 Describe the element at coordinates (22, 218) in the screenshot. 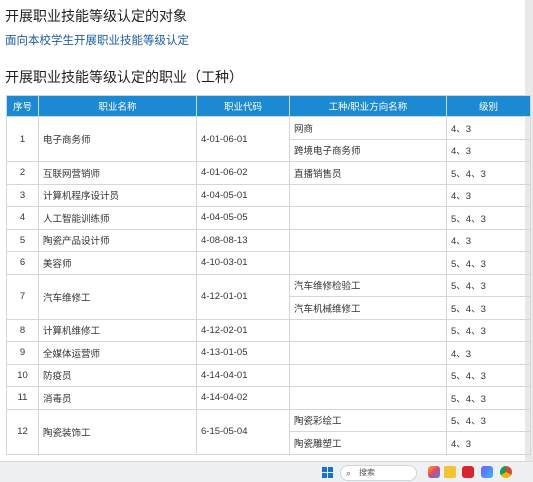

I see `row-no: 4` at that location.